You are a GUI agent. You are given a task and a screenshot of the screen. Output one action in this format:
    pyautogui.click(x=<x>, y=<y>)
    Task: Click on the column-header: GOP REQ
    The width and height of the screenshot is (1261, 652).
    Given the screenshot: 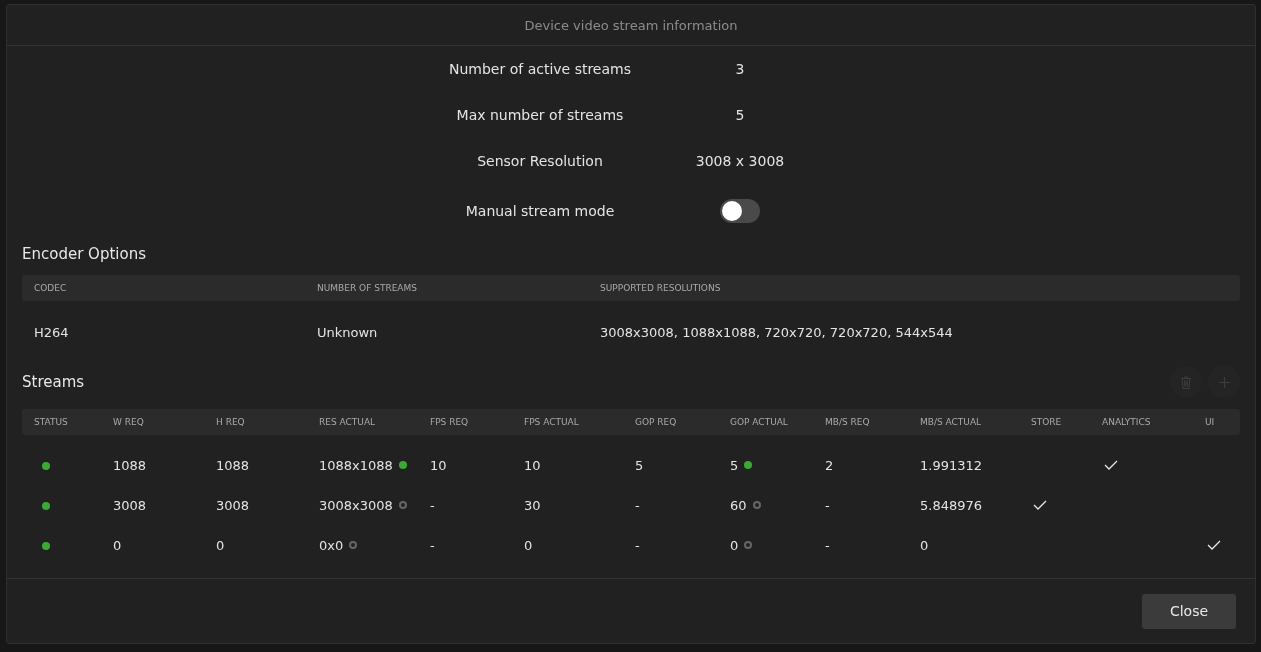 What is the action you would take?
    pyautogui.click(x=656, y=422)
    